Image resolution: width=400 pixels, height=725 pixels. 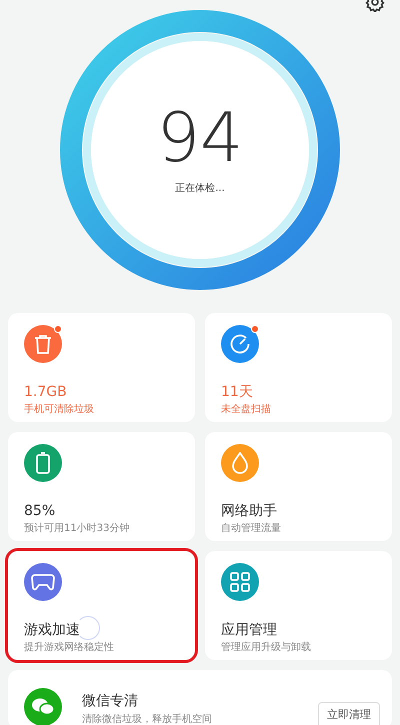 What do you see at coordinates (59, 409) in the screenshot?
I see `card-subtitle: 手机可清除垃圾` at bounding box center [59, 409].